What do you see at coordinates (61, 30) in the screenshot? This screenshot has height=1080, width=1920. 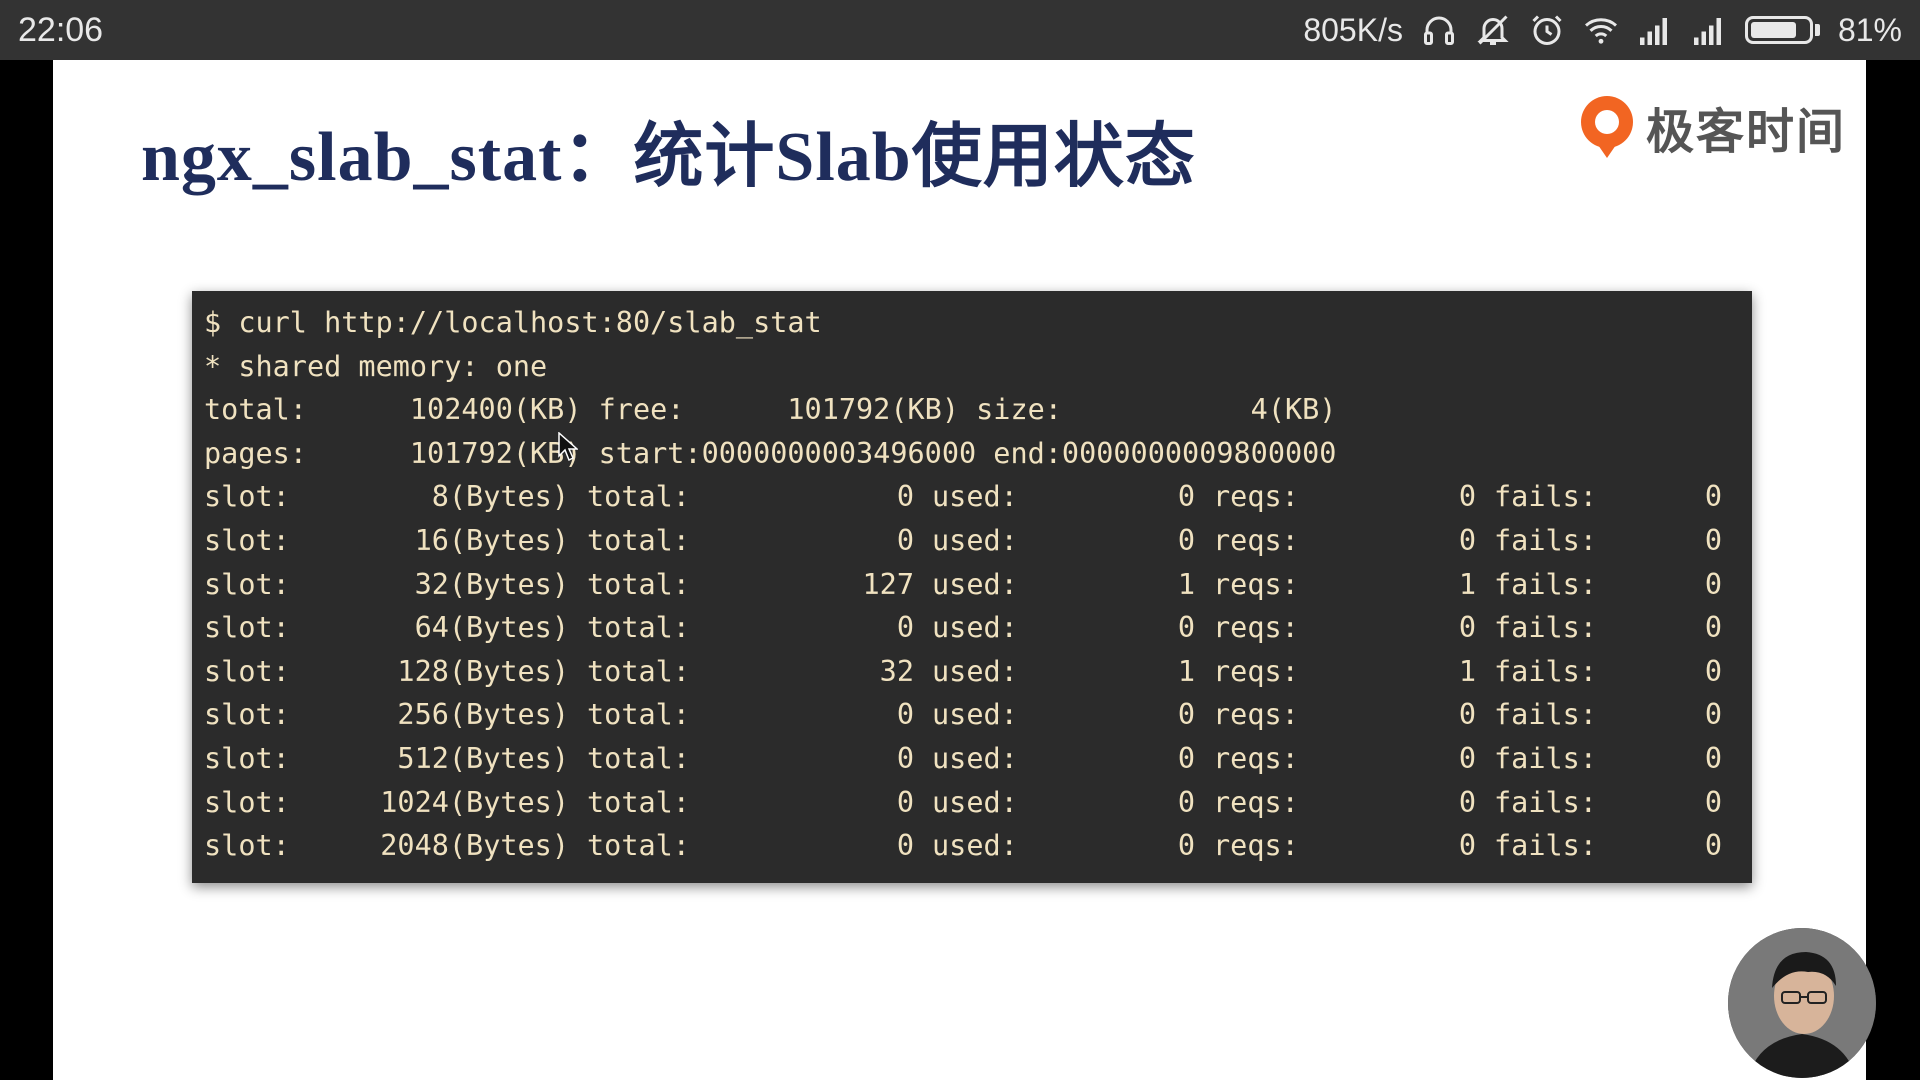 I see `status-time: 22:06` at bounding box center [61, 30].